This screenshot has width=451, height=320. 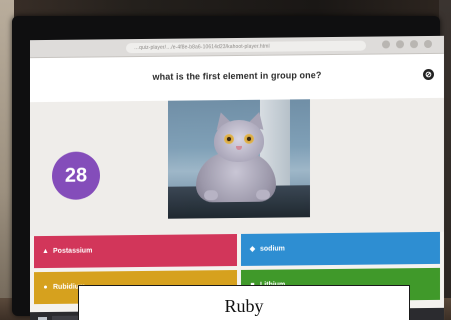 What do you see at coordinates (45, 251) in the screenshot?
I see `triangle-icon: ▲` at bounding box center [45, 251].